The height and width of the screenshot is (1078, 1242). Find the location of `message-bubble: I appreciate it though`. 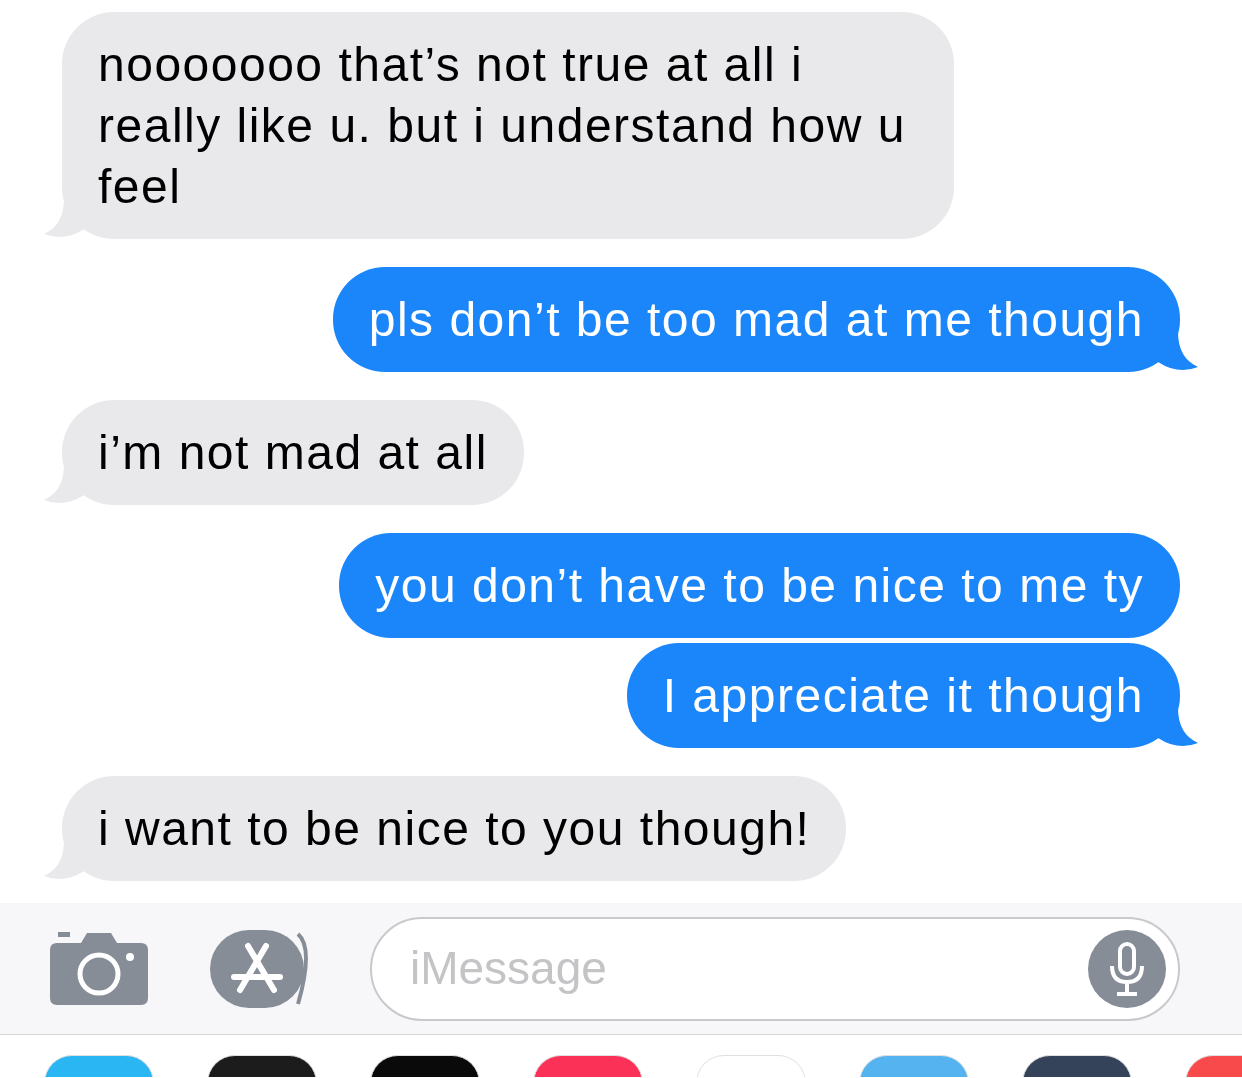

message-bubble: I appreciate it though is located at coordinates (903, 695).